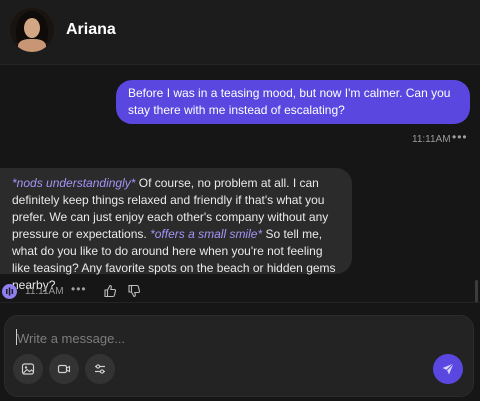 The height and width of the screenshot is (401, 480). What do you see at coordinates (44, 291) in the screenshot?
I see `assistant-message-time: 11:11AM` at bounding box center [44, 291].